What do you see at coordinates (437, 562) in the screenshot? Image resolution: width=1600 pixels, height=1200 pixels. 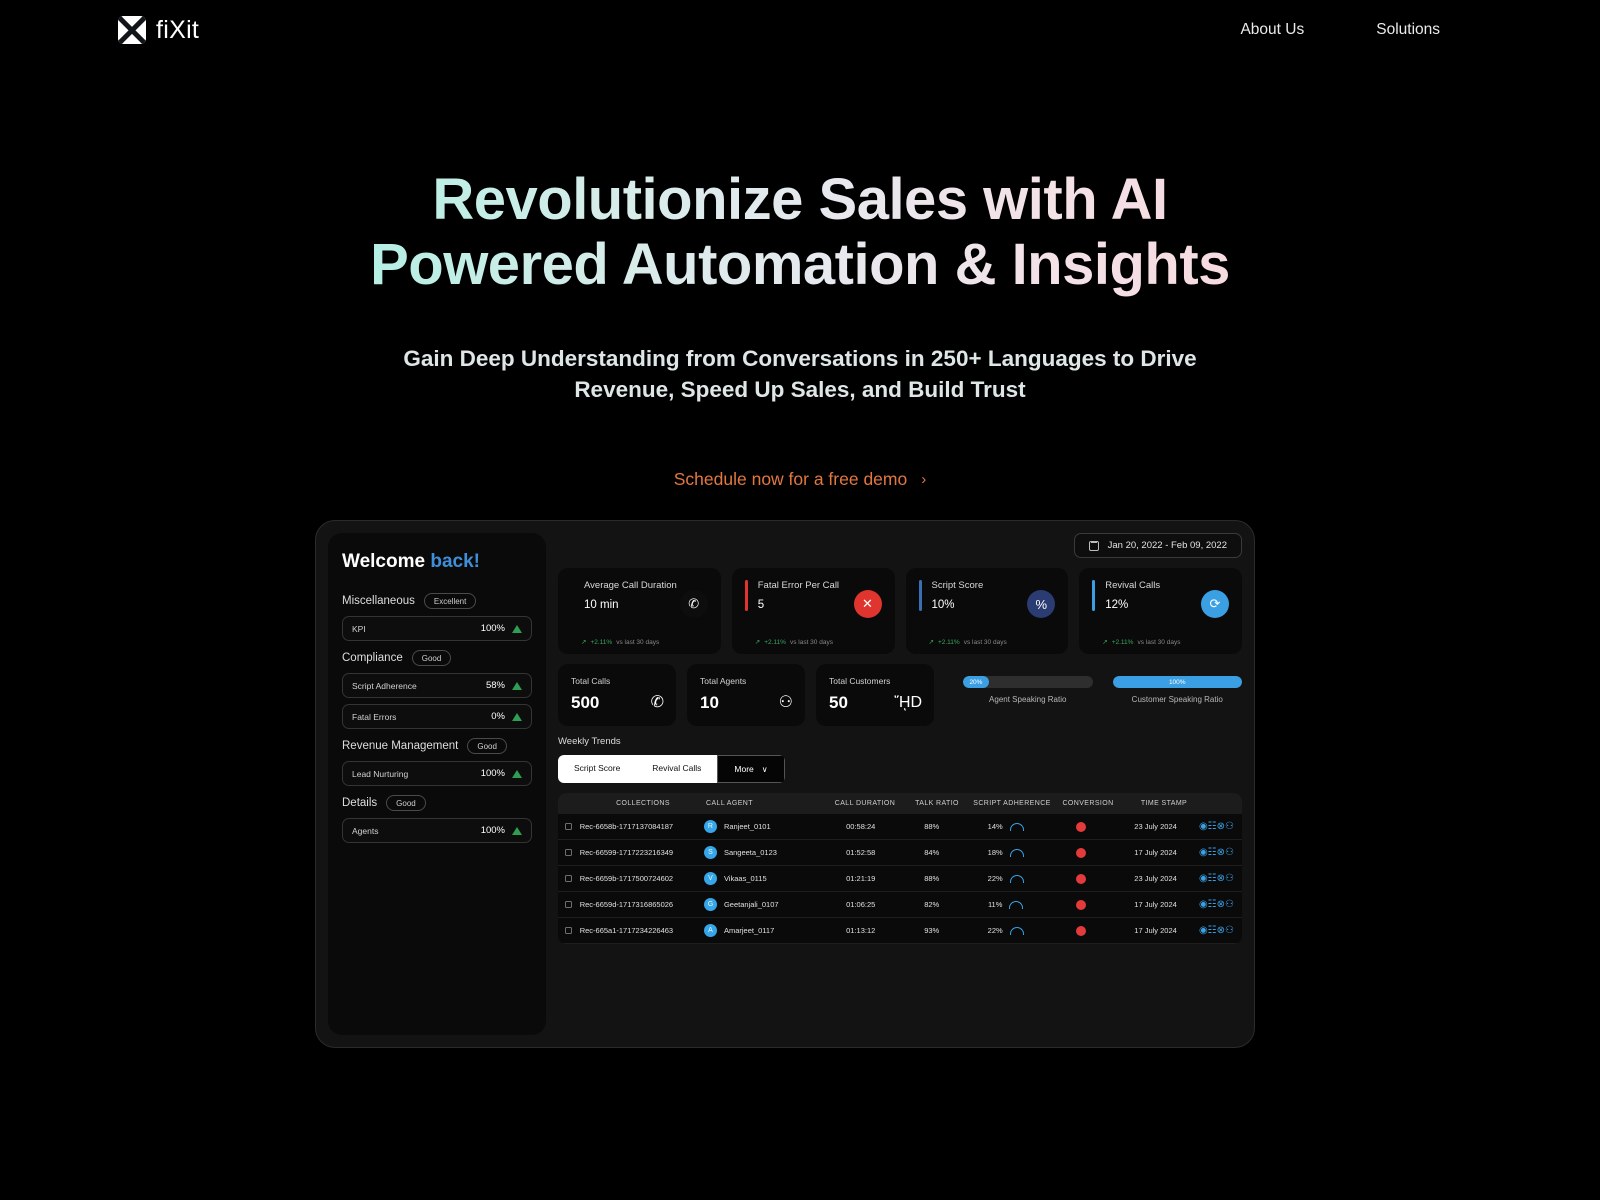 I see `welcome-heading: Welcome back!` at bounding box center [437, 562].